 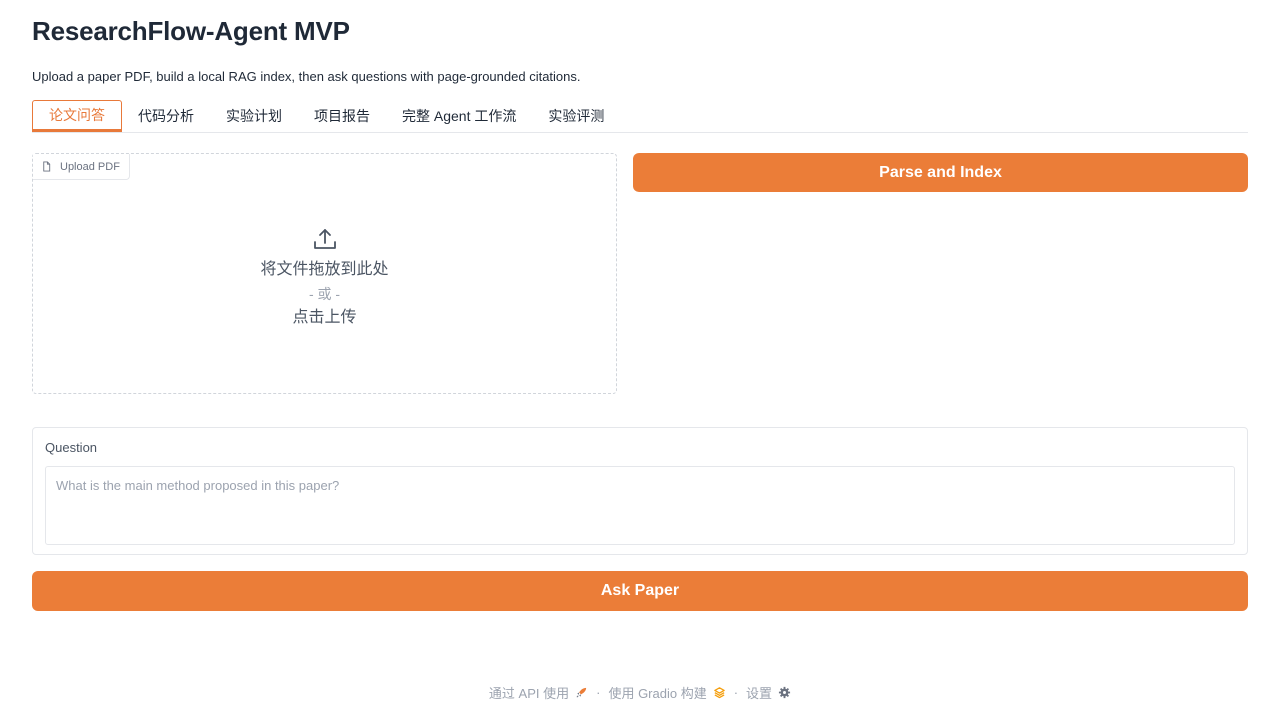 I want to click on footer: 通过 API 使用 · 使用 Gradio 构建 · 设置, so click(x=640, y=692).